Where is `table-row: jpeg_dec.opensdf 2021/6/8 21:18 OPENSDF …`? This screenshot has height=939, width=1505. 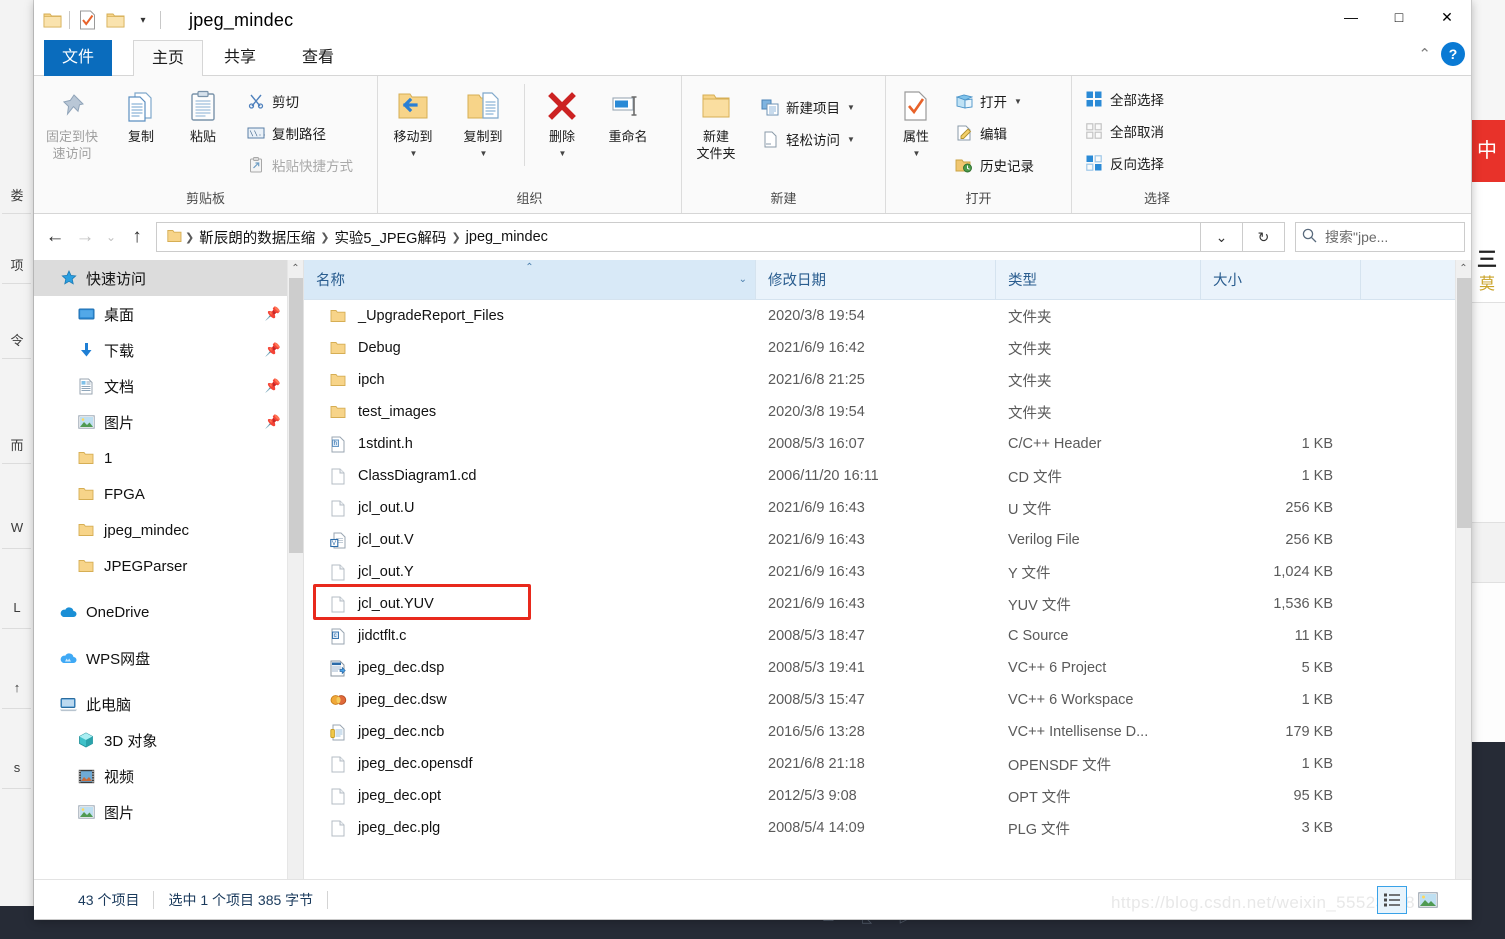 table-row: jpeg_dec.opensdf 2021/6/8 21:18 OPENSDF … is located at coordinates (887, 764).